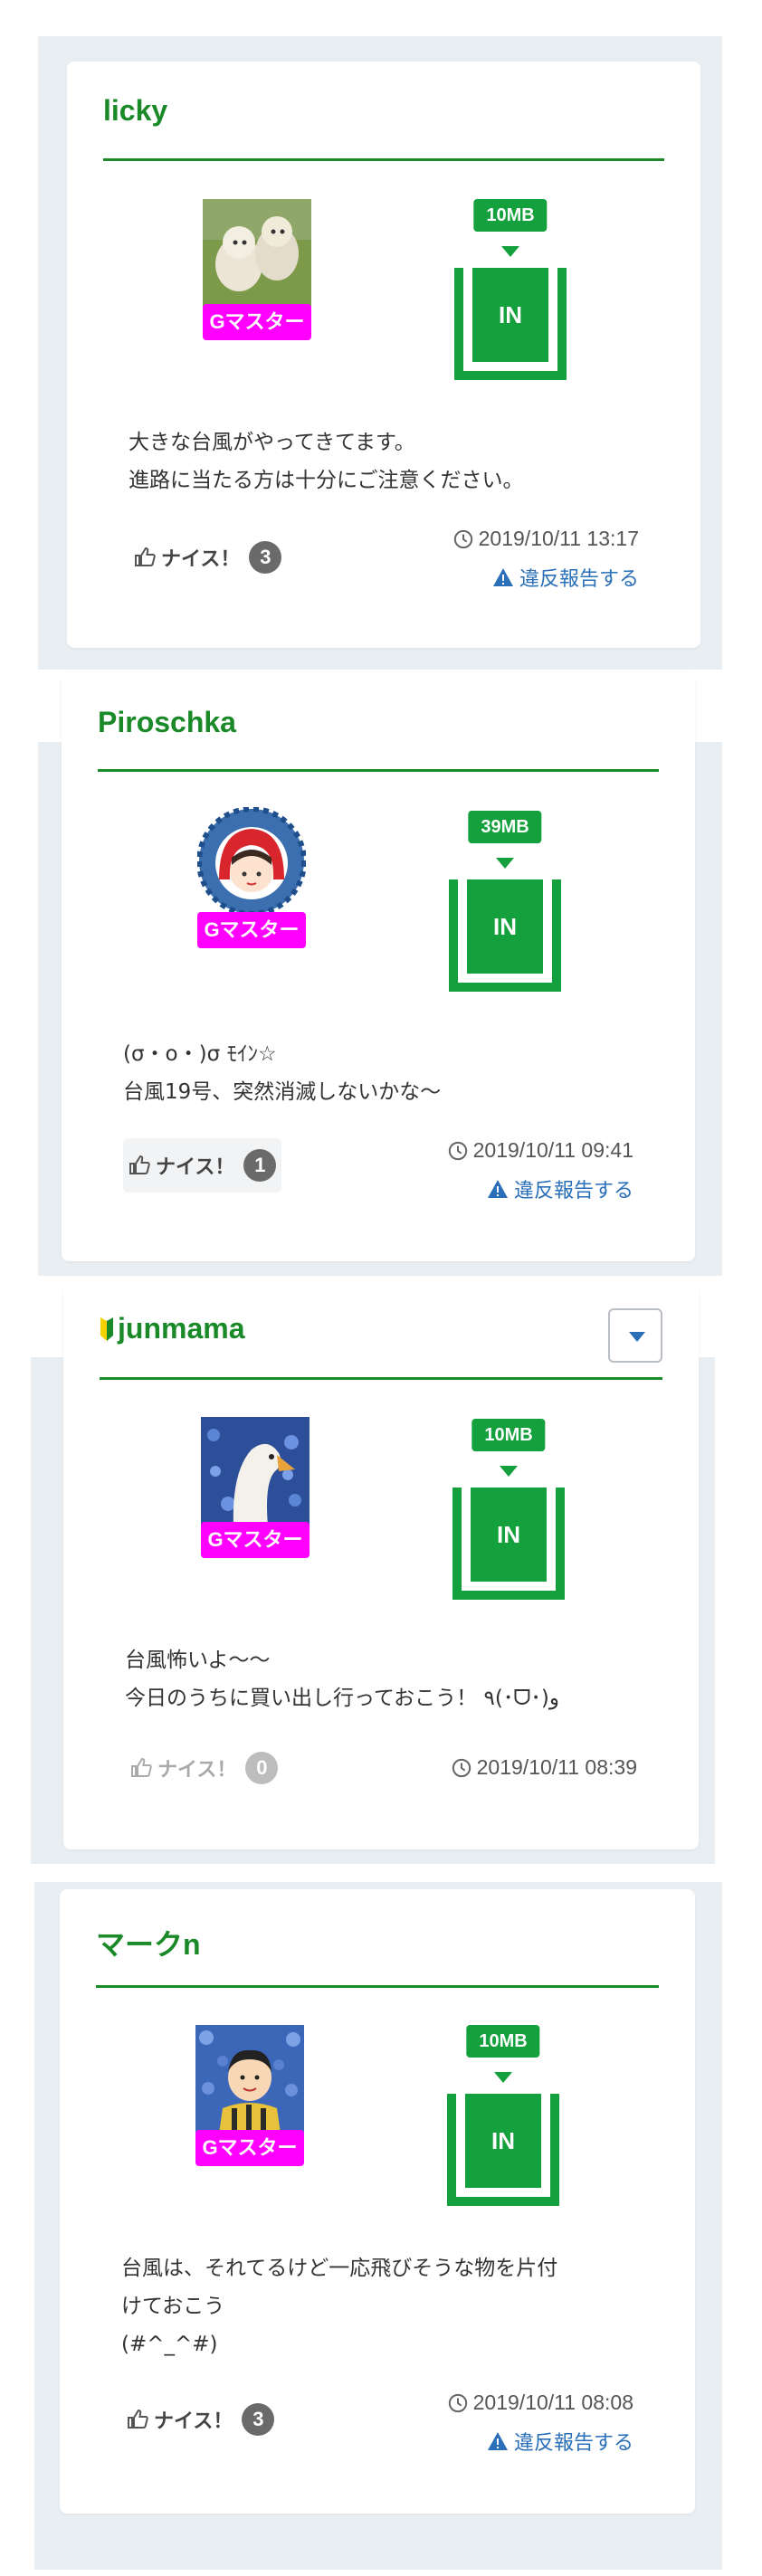  What do you see at coordinates (553, 1150) in the screenshot?
I see `timestamp-text: 2019/10/11 09:41` at bounding box center [553, 1150].